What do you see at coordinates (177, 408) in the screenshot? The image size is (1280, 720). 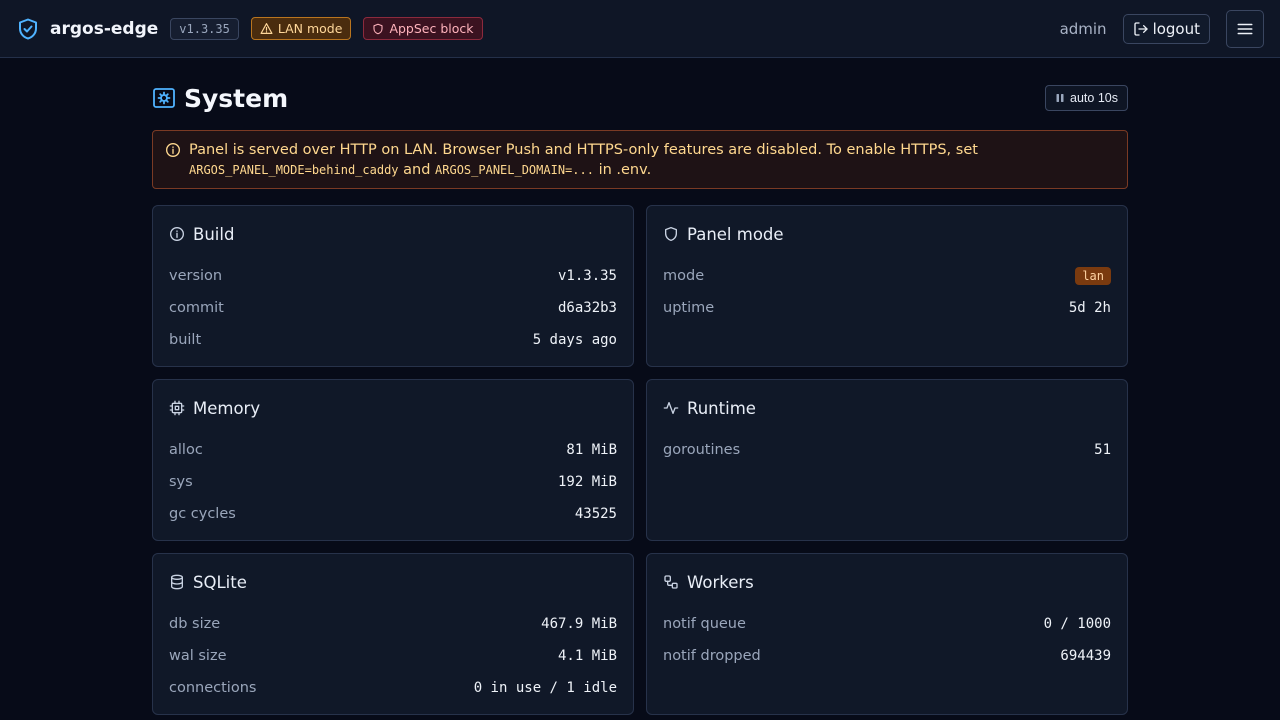 I see `cpu-chip-icon` at bounding box center [177, 408].